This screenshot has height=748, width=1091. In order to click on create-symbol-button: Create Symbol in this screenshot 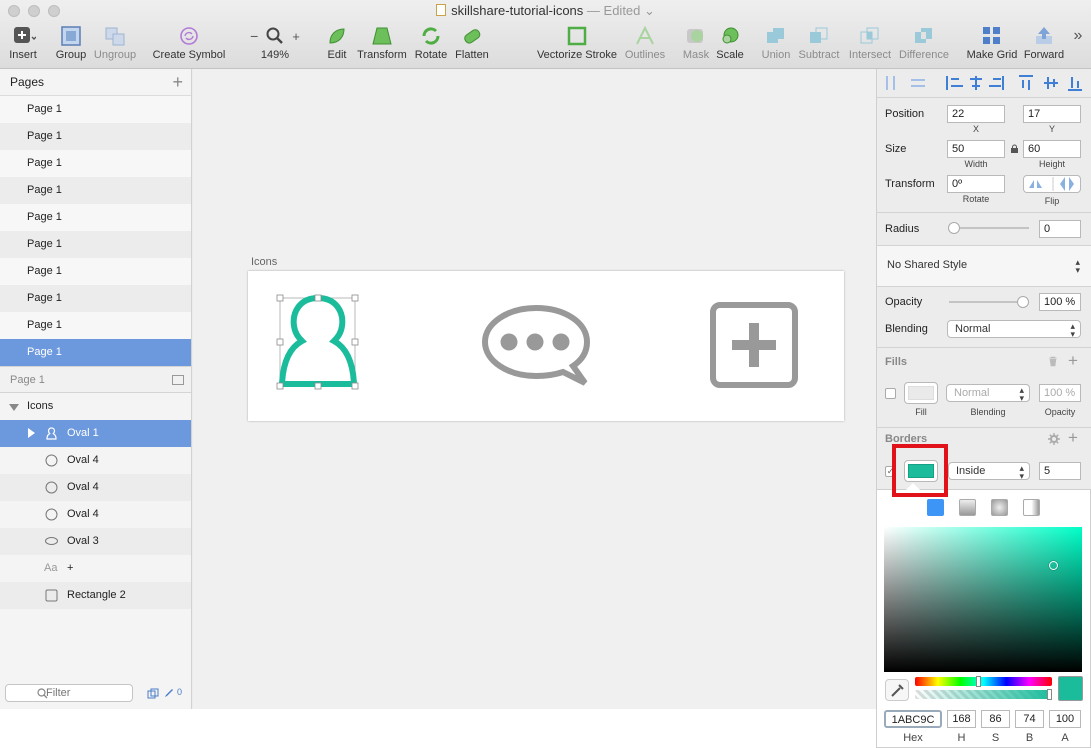, I will do `click(189, 45)`.